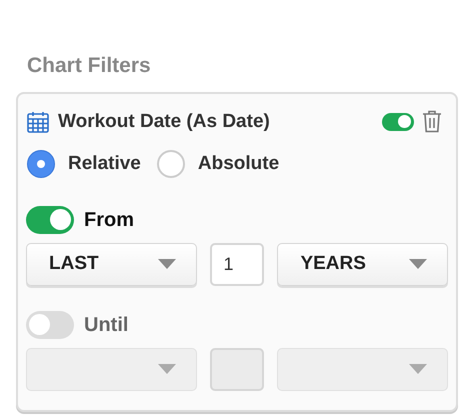 Image resolution: width=475 pixels, height=420 pixels. What do you see at coordinates (237, 264) in the screenshot?
I see `amount-field: 1` at bounding box center [237, 264].